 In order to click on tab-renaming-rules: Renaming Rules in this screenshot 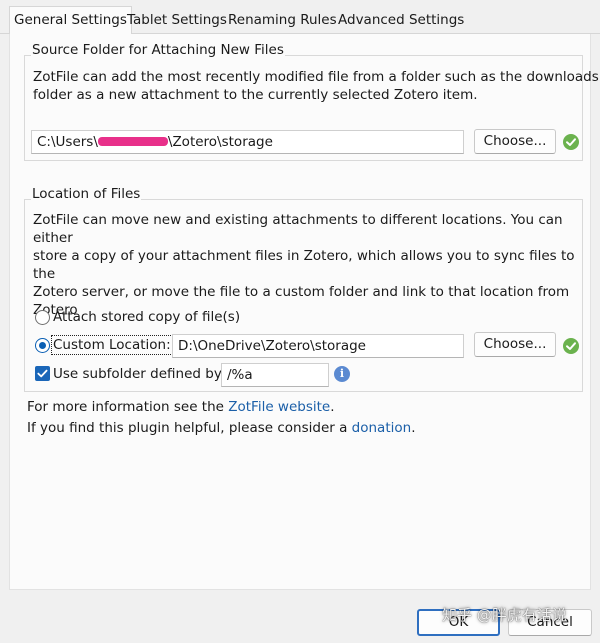, I will do `click(282, 21)`.